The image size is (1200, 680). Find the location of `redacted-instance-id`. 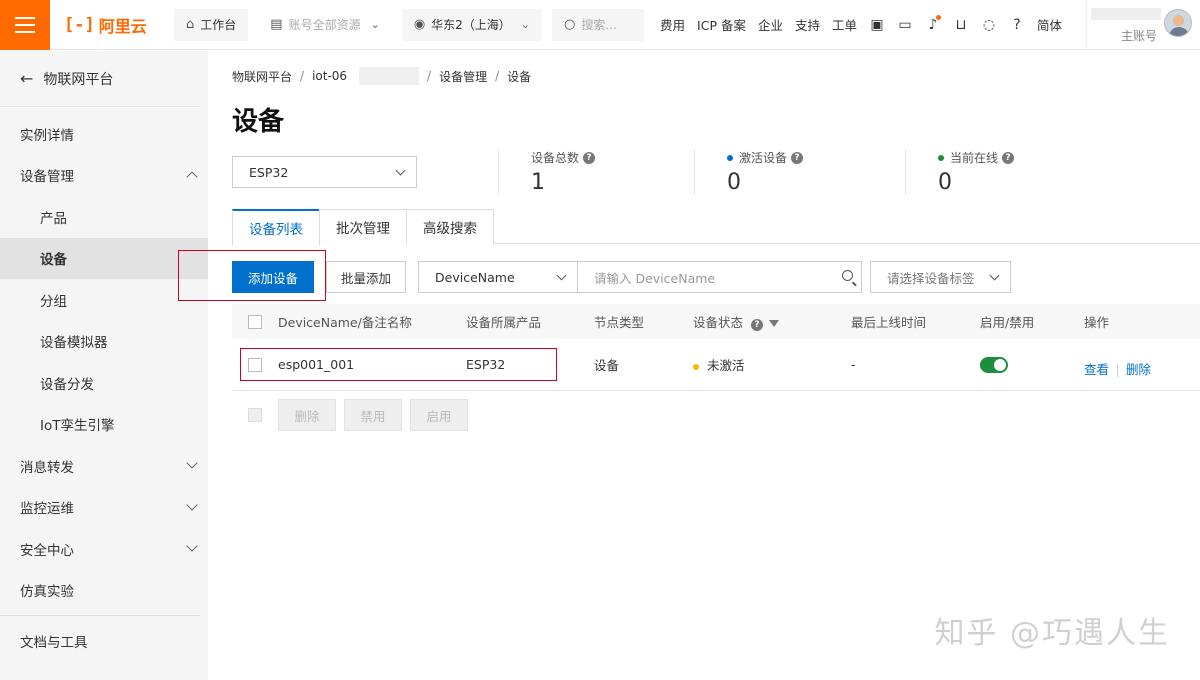

redacted-instance-id is located at coordinates (389, 76).